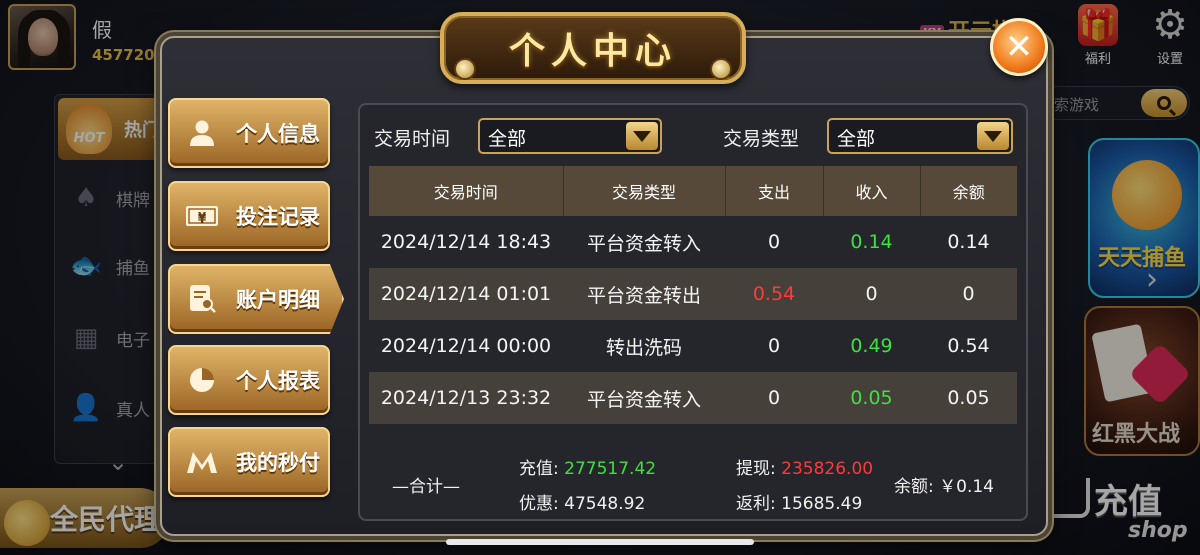 This screenshot has width=1200, height=555. What do you see at coordinates (966, 487) in the screenshot?
I see `summary-balance-value: ￥0.14` at bounding box center [966, 487].